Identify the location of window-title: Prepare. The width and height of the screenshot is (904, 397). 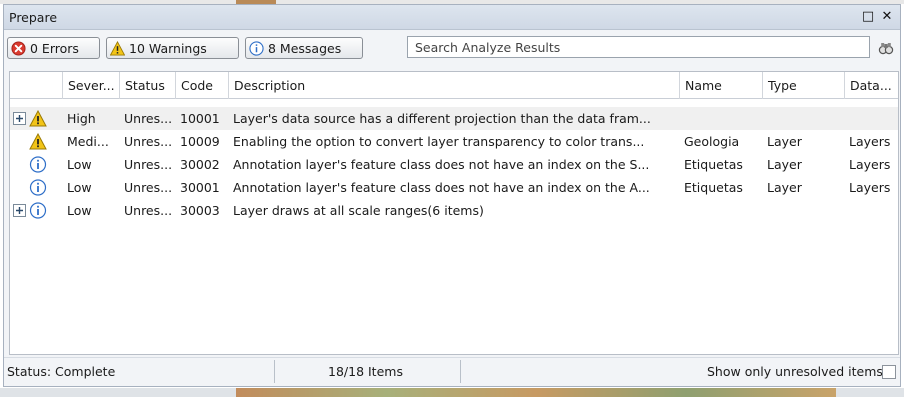
(33, 17).